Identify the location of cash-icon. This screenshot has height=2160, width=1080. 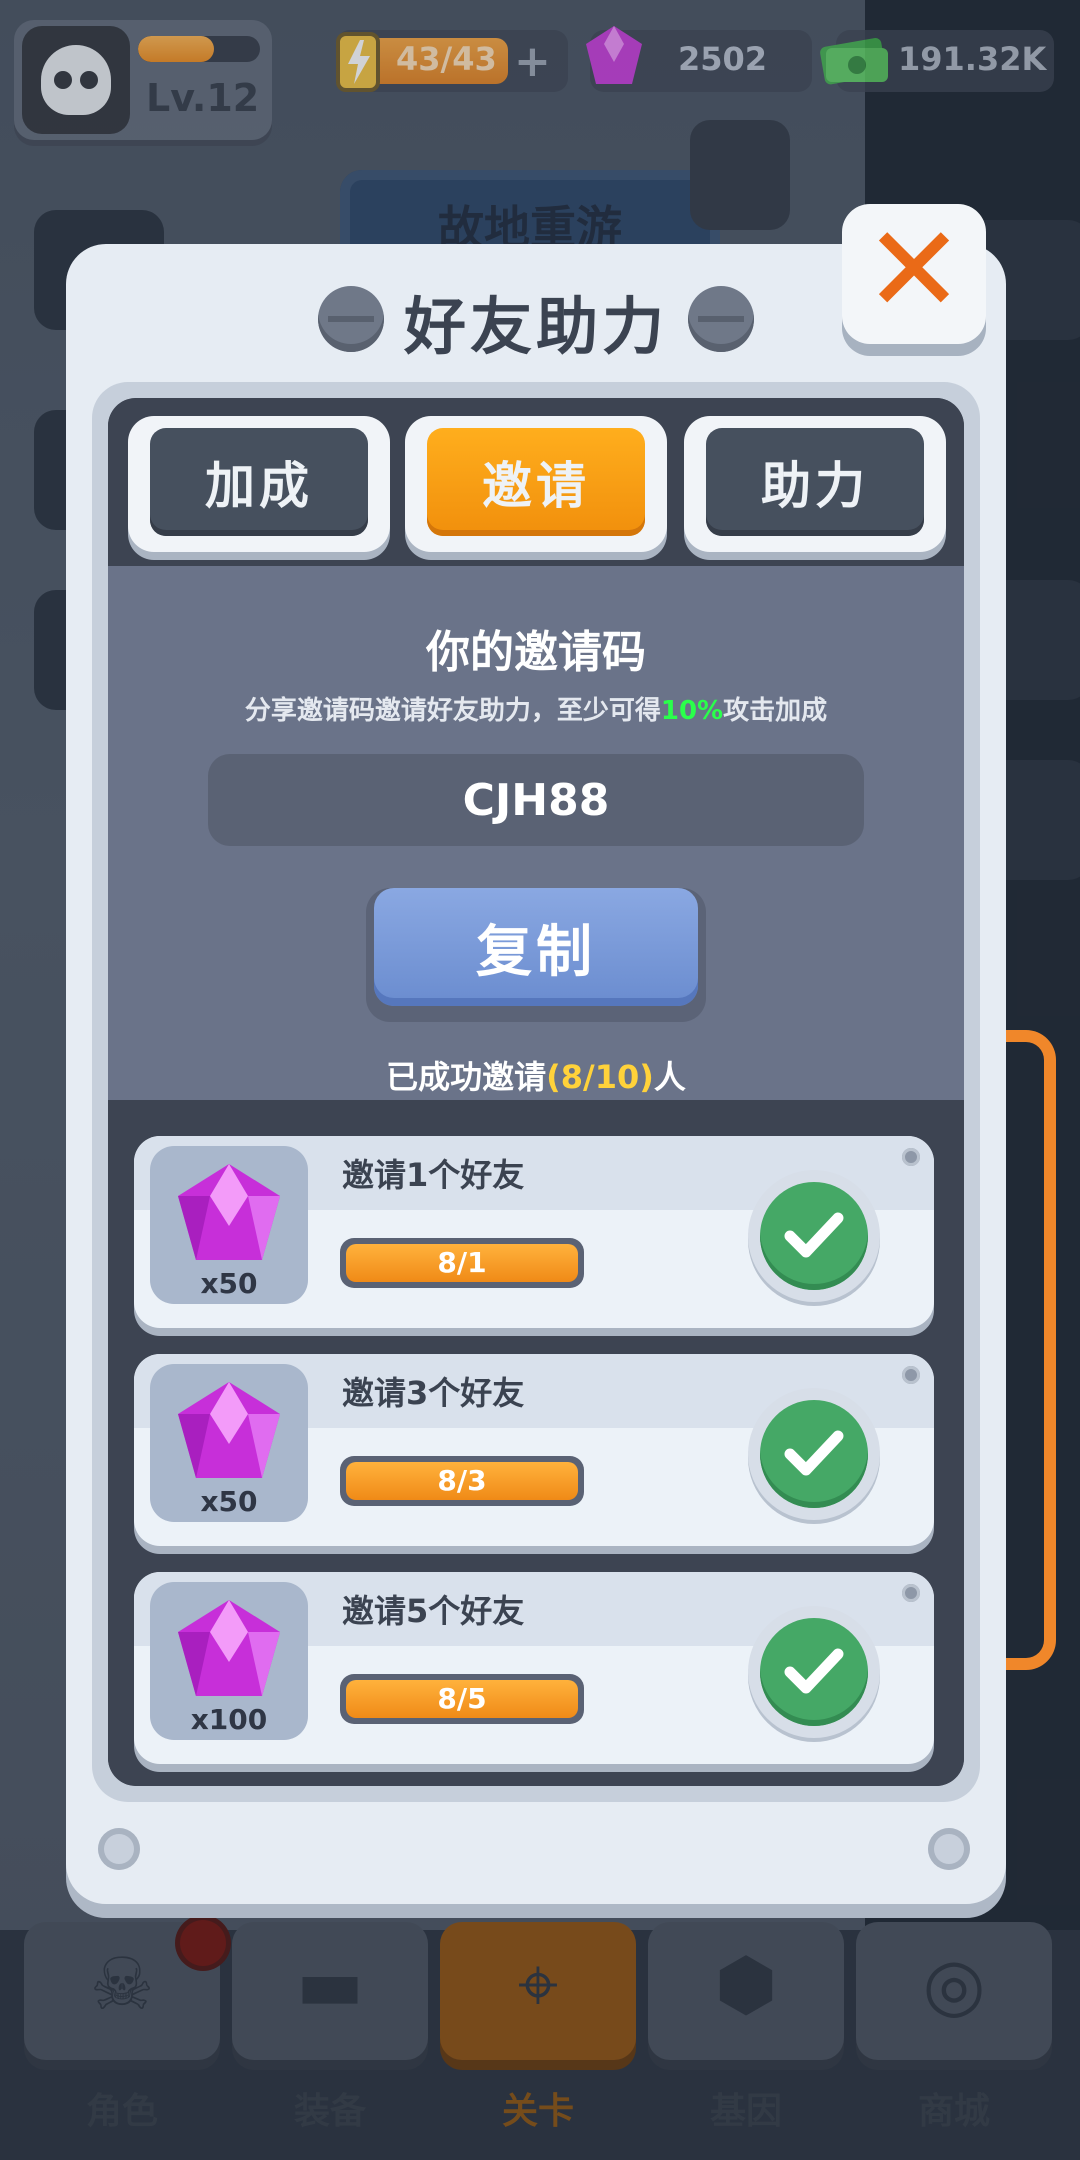
(854, 61).